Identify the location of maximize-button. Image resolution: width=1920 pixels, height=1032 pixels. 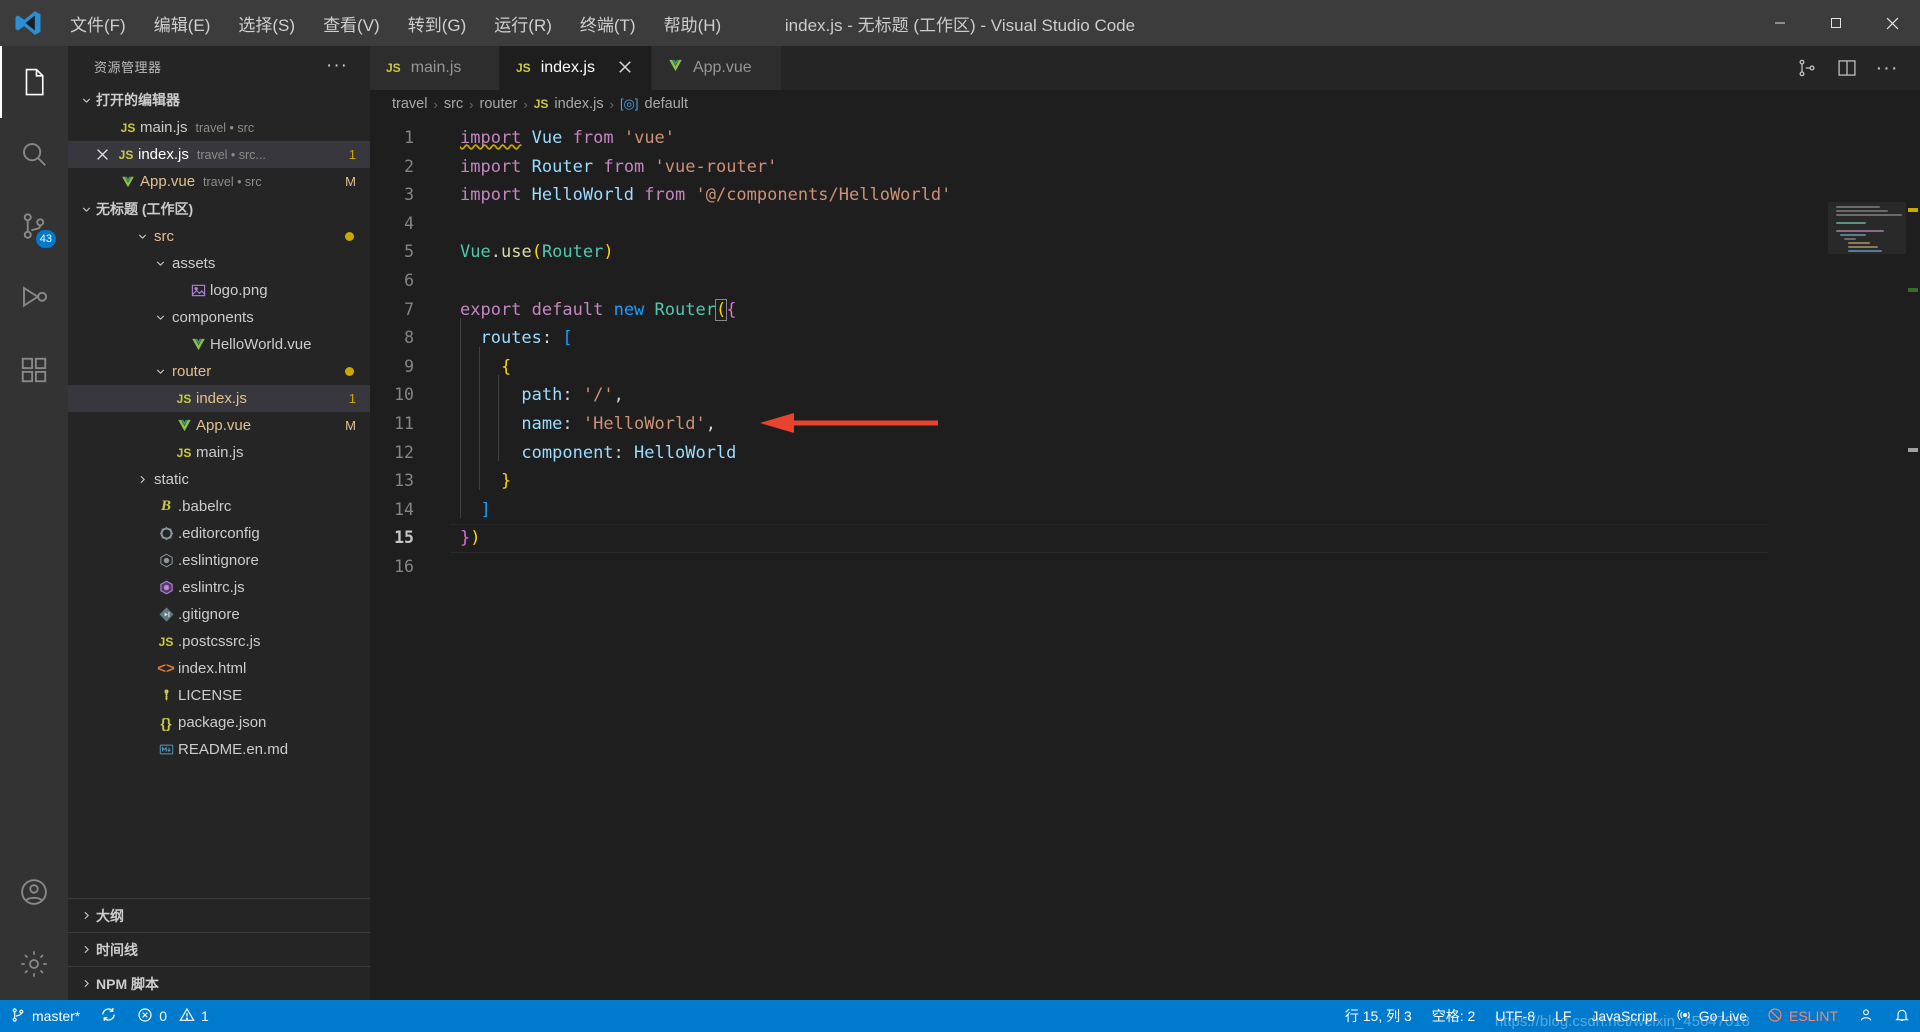
(1836, 23).